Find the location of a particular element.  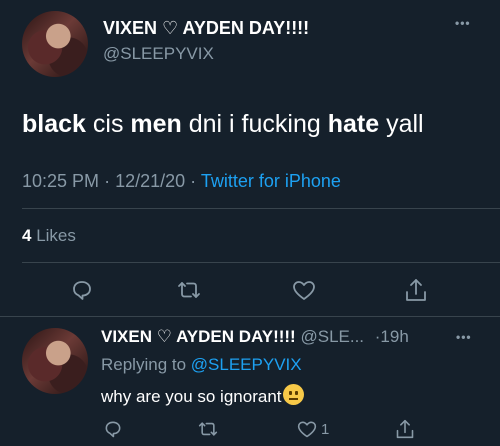

tweet-text-segment: yall is located at coordinates (401, 124).